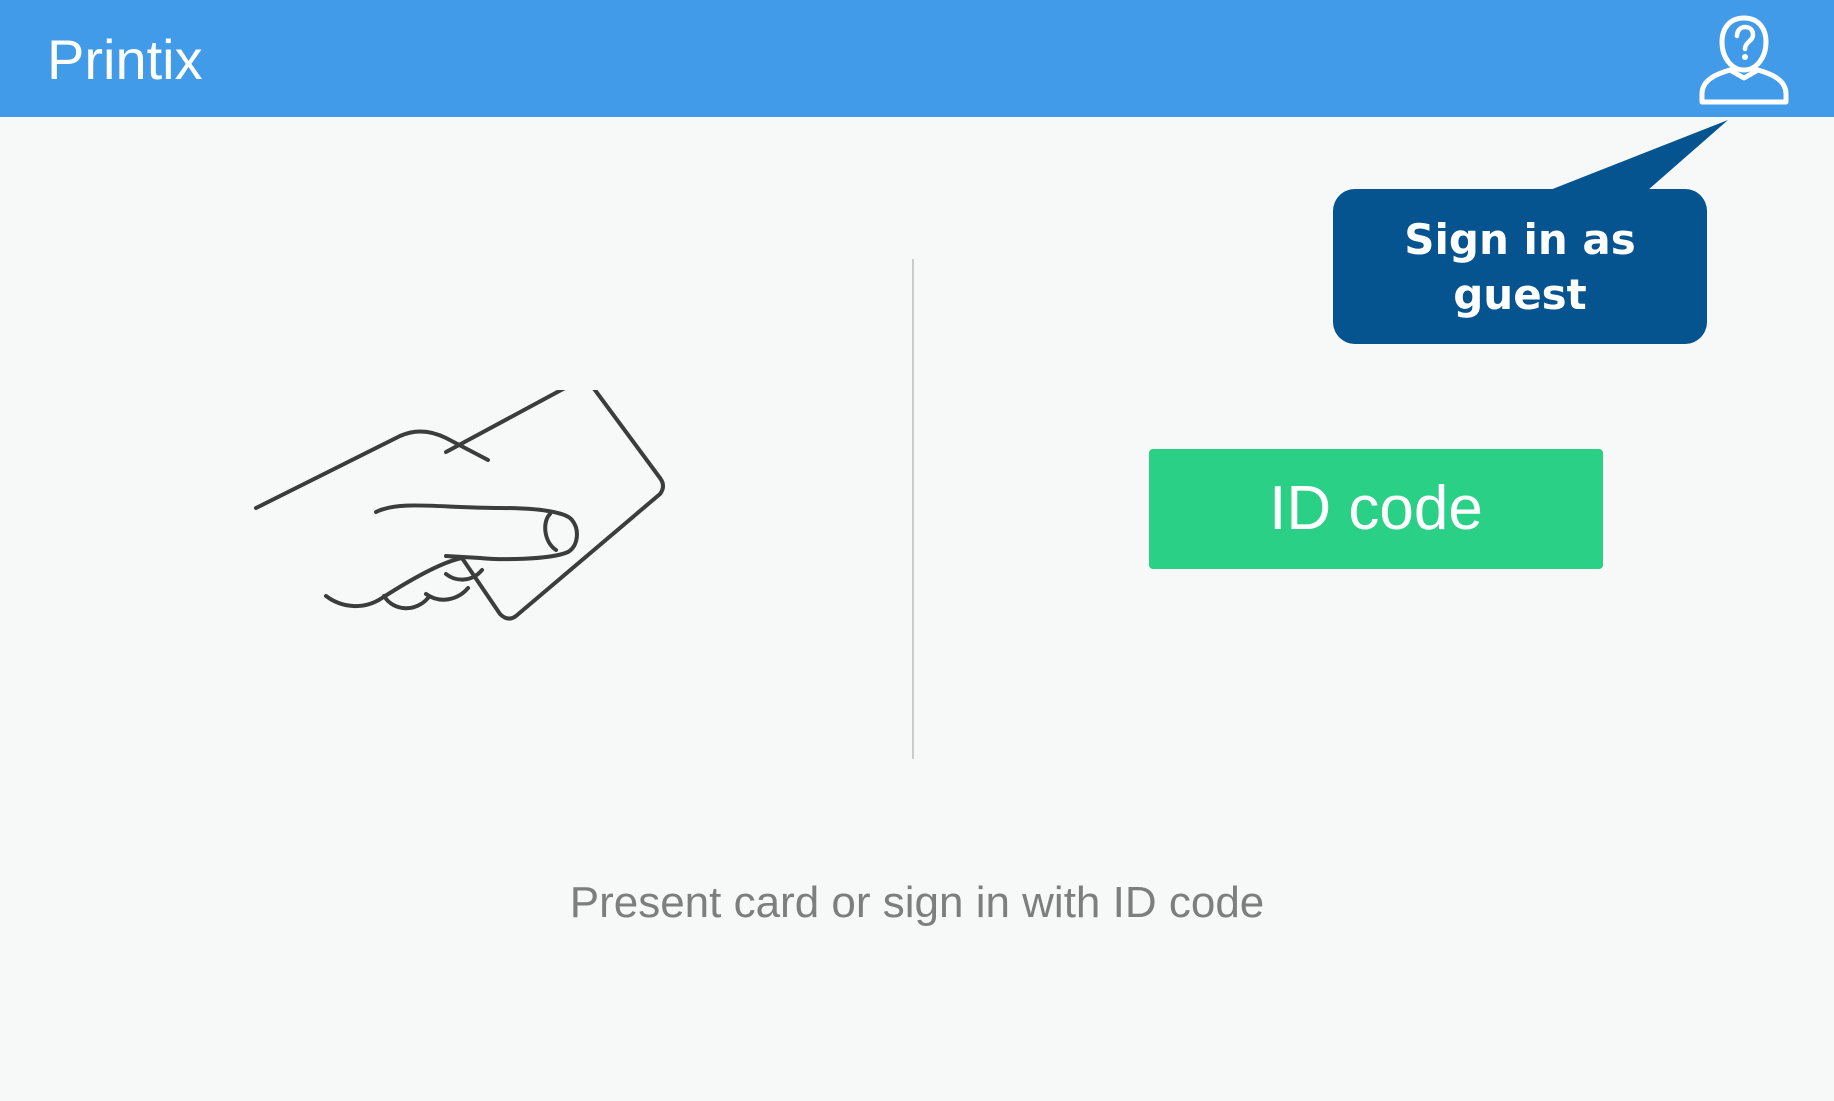 The image size is (1834, 1101). I want to click on guest-user-question-icon, so click(1744, 60).